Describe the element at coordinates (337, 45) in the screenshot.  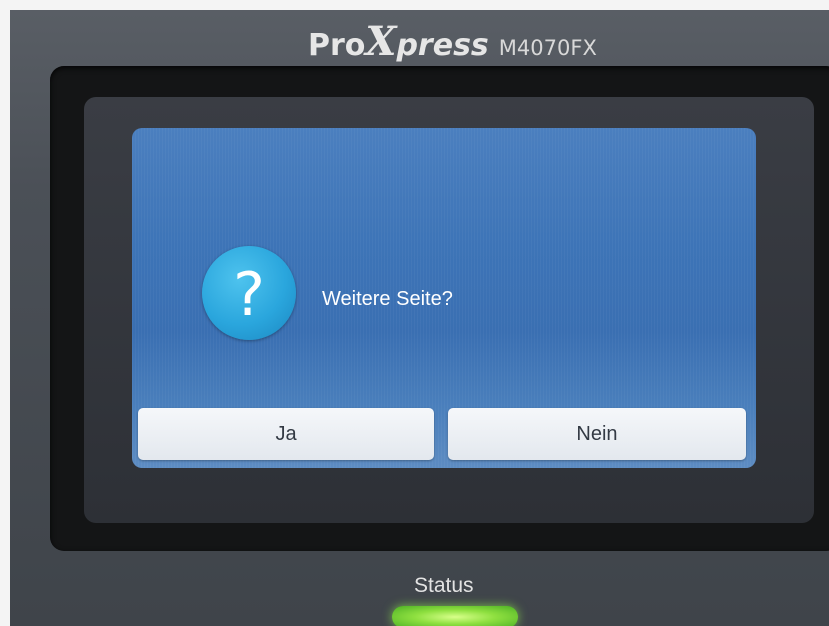
I see `brand-pro: Pro` at that location.